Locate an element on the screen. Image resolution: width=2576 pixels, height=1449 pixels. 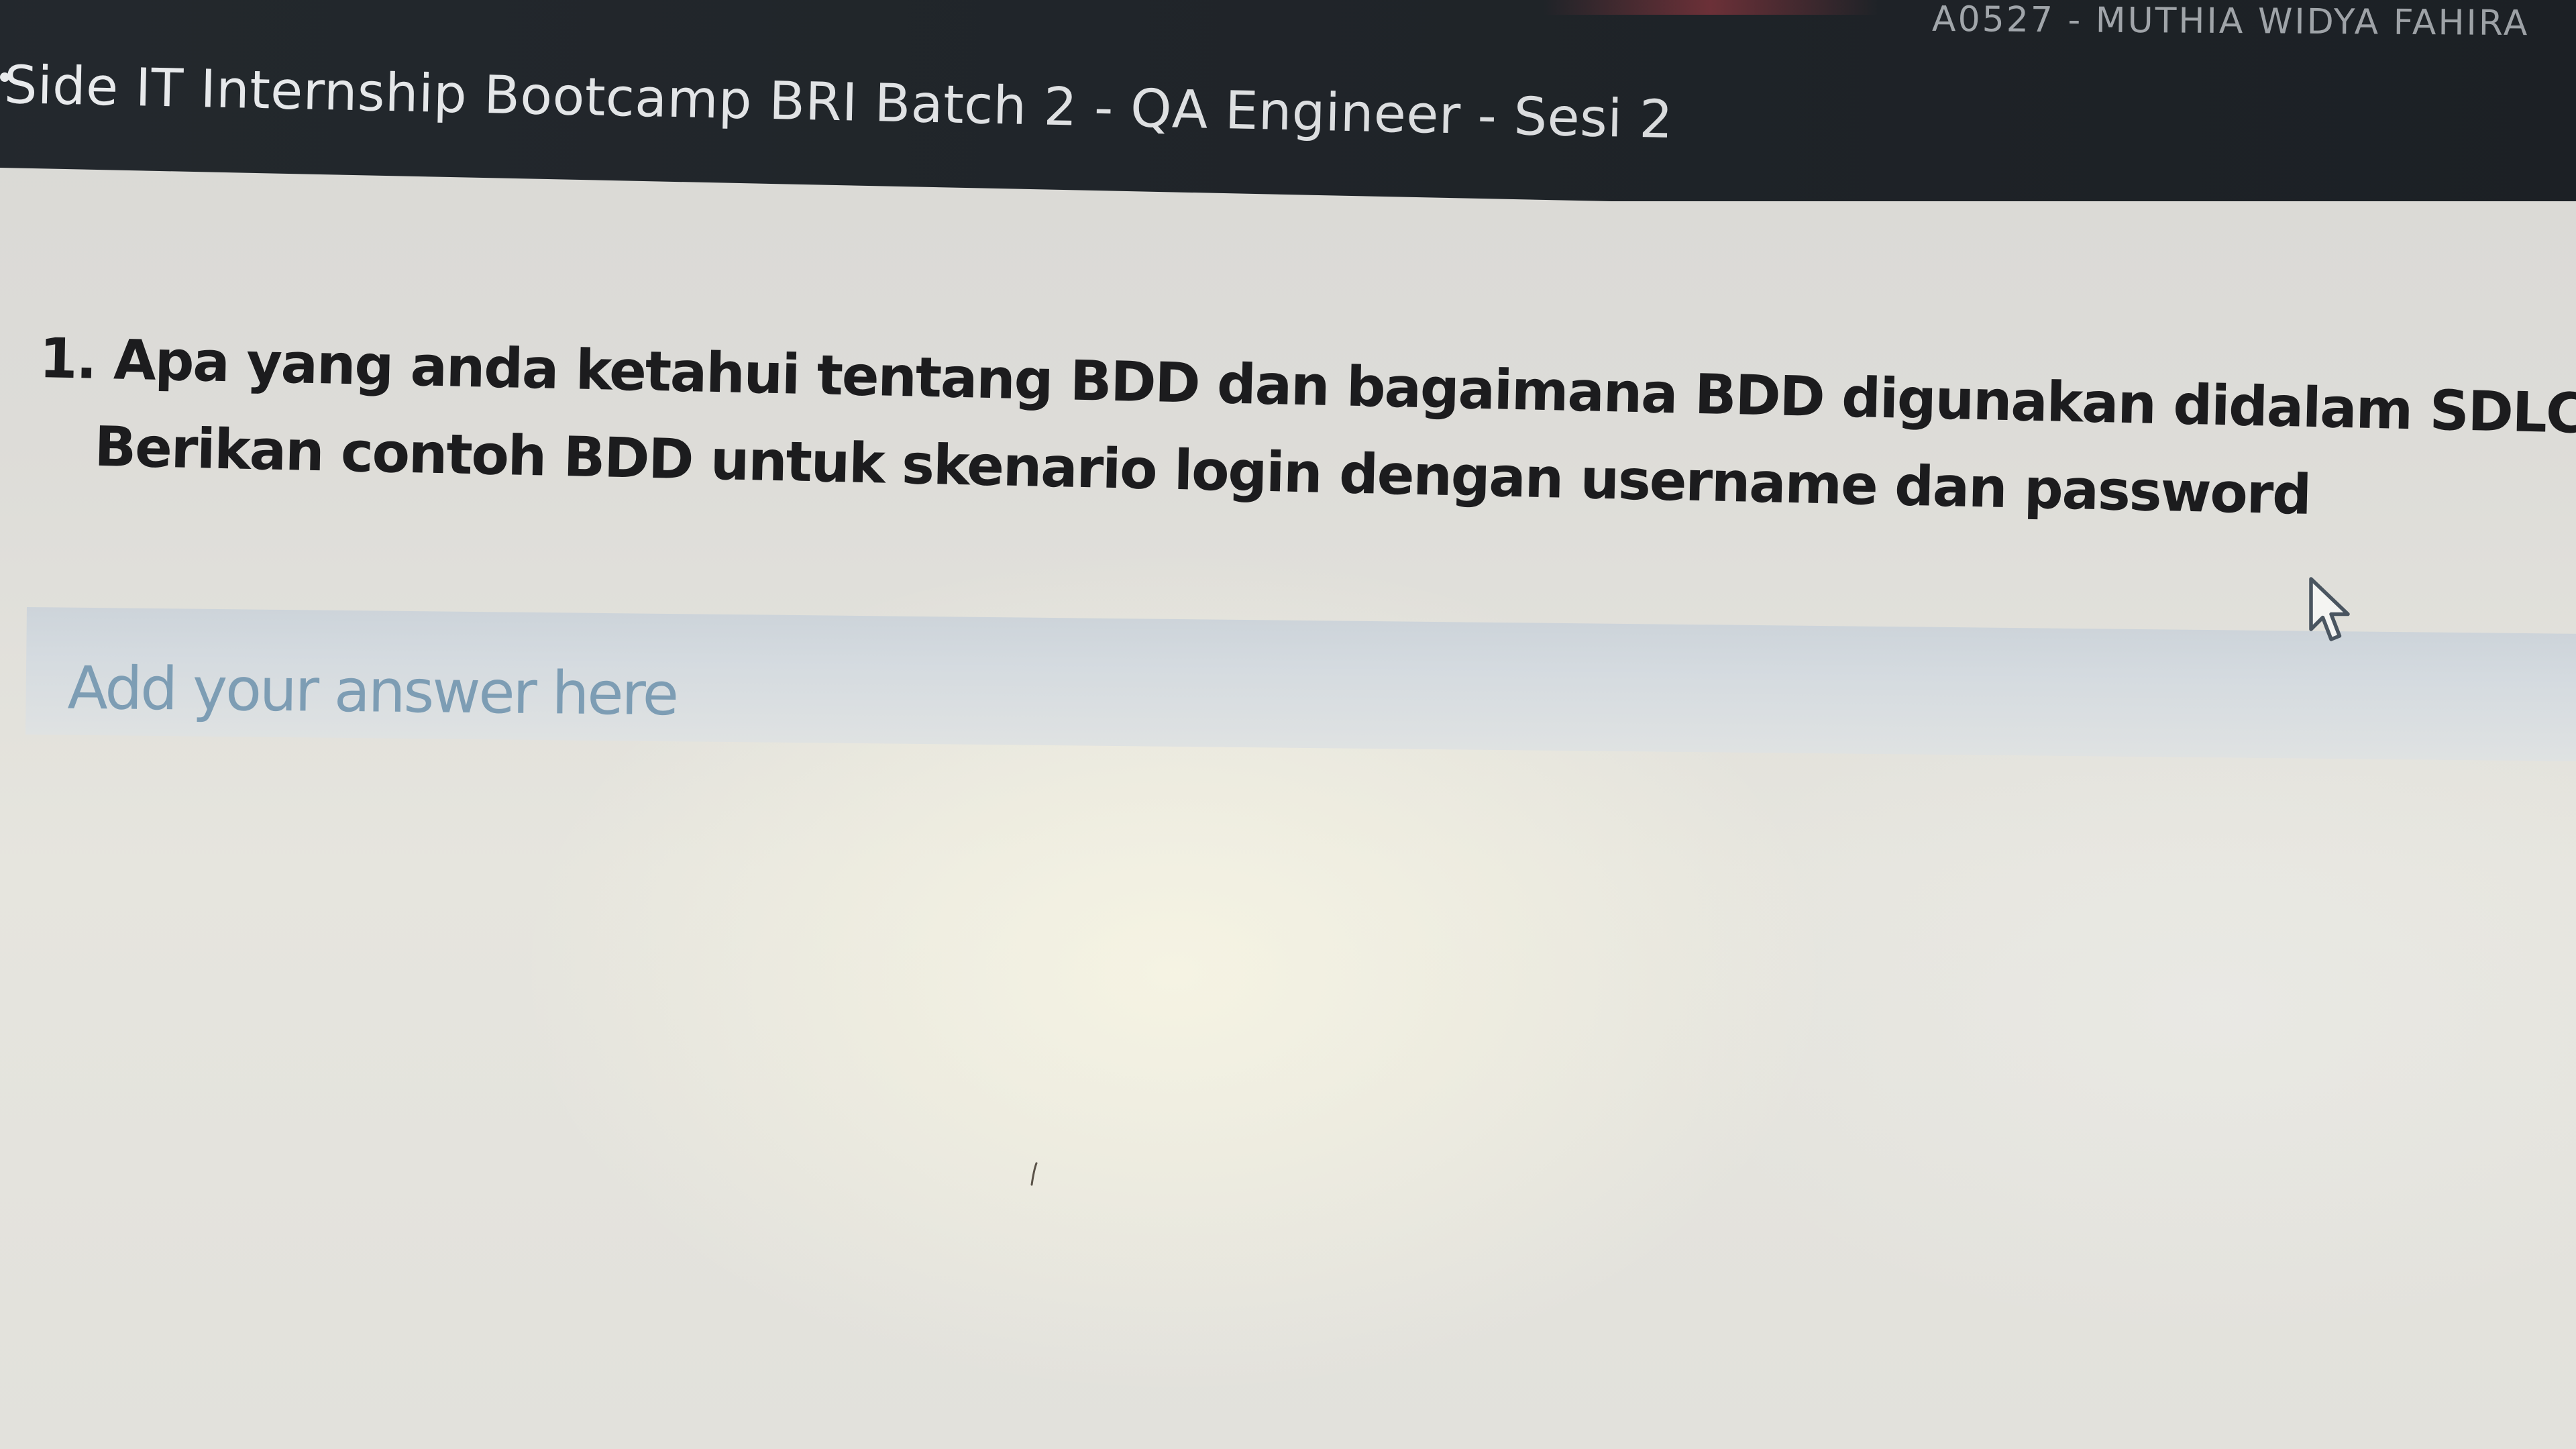
title-bullet is located at coordinates (4, 77).